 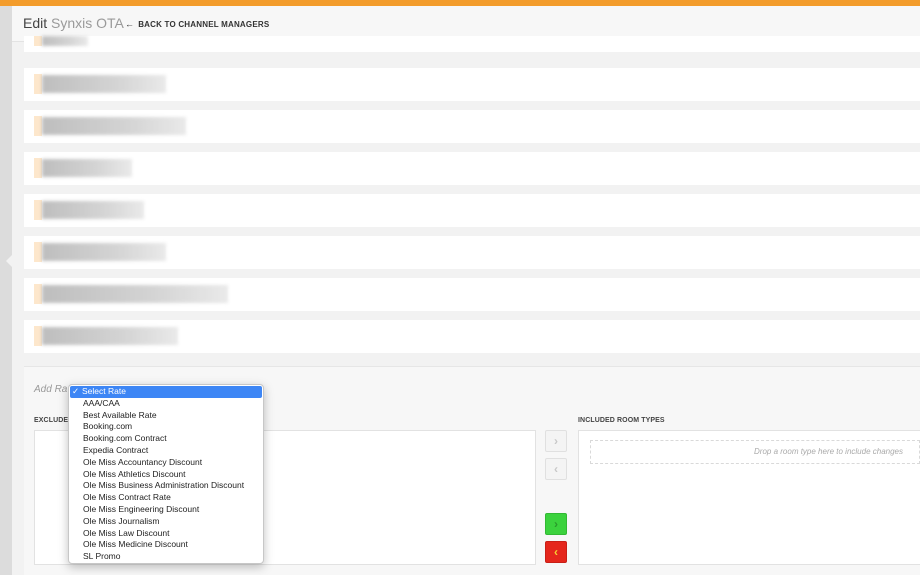 I want to click on include-all-button: ›, so click(x=556, y=524).